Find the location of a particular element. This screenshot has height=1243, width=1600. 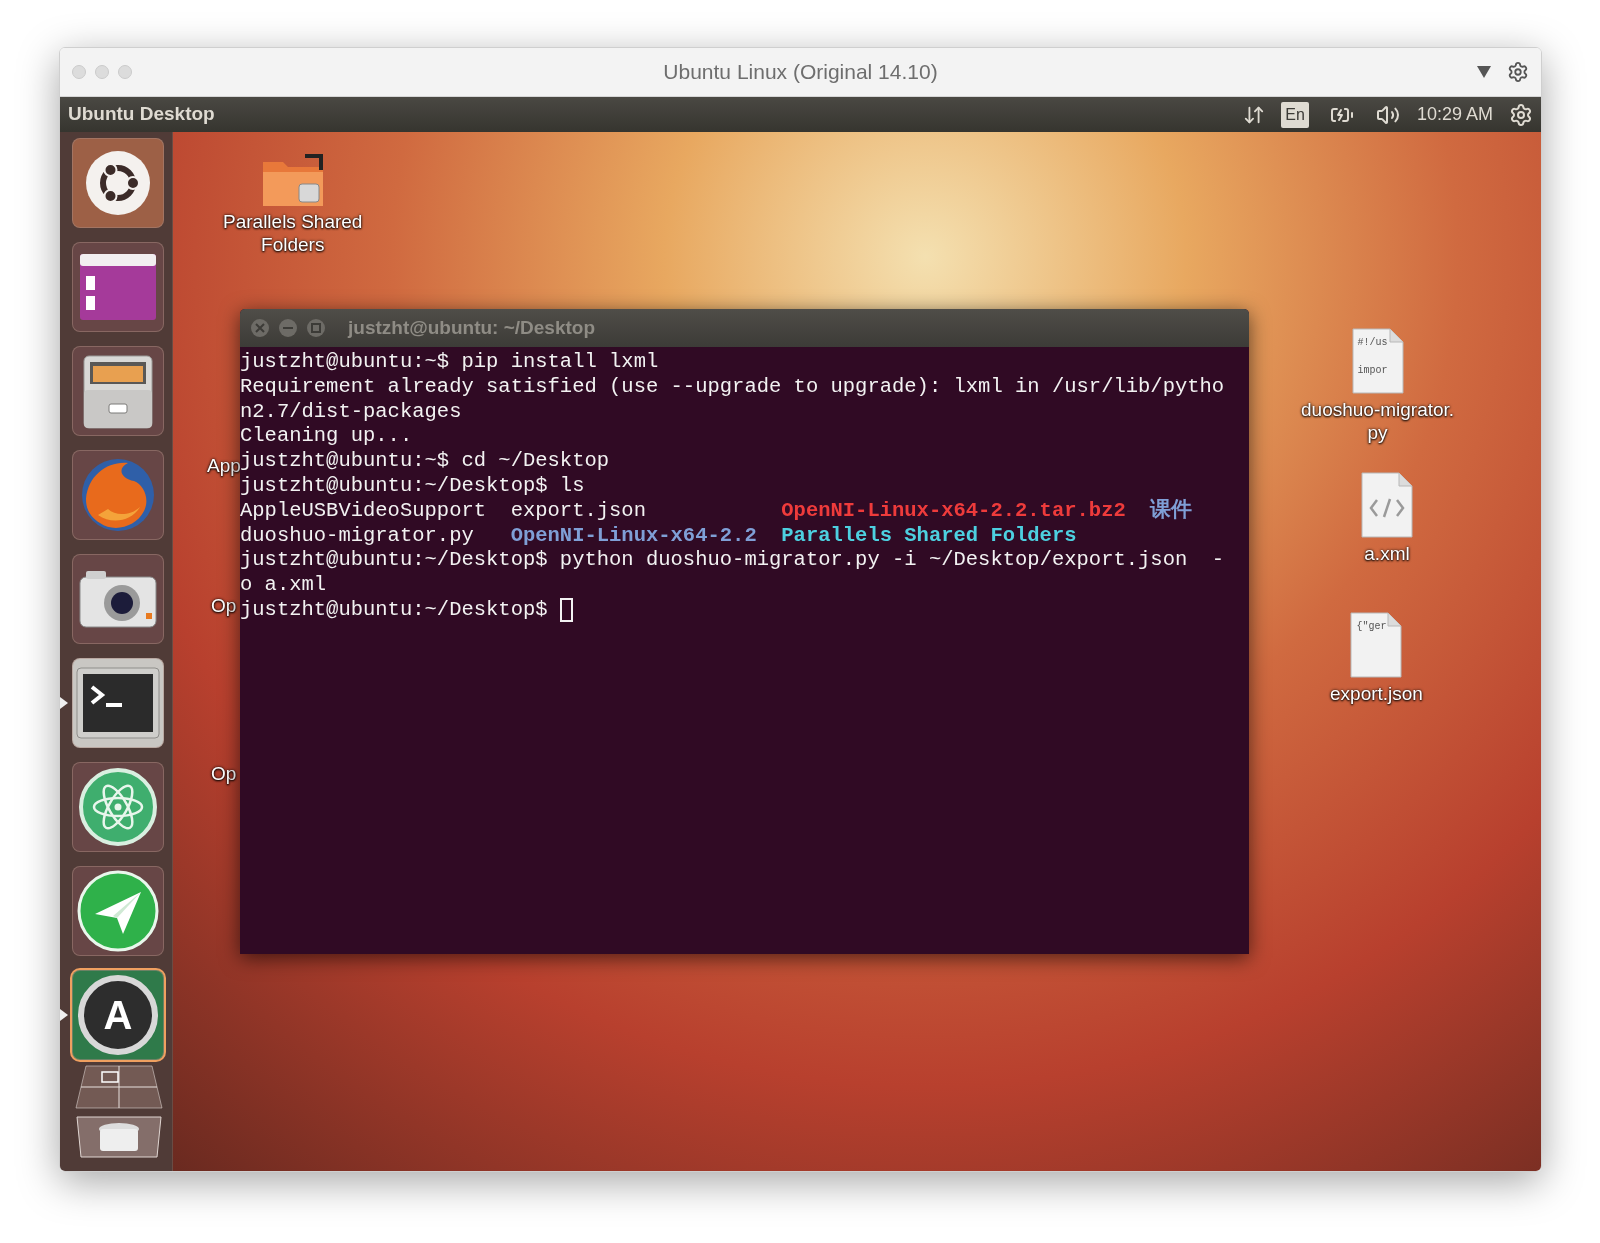

terminal-text: duoshuo-migrator.py is located at coordinates (357, 535).